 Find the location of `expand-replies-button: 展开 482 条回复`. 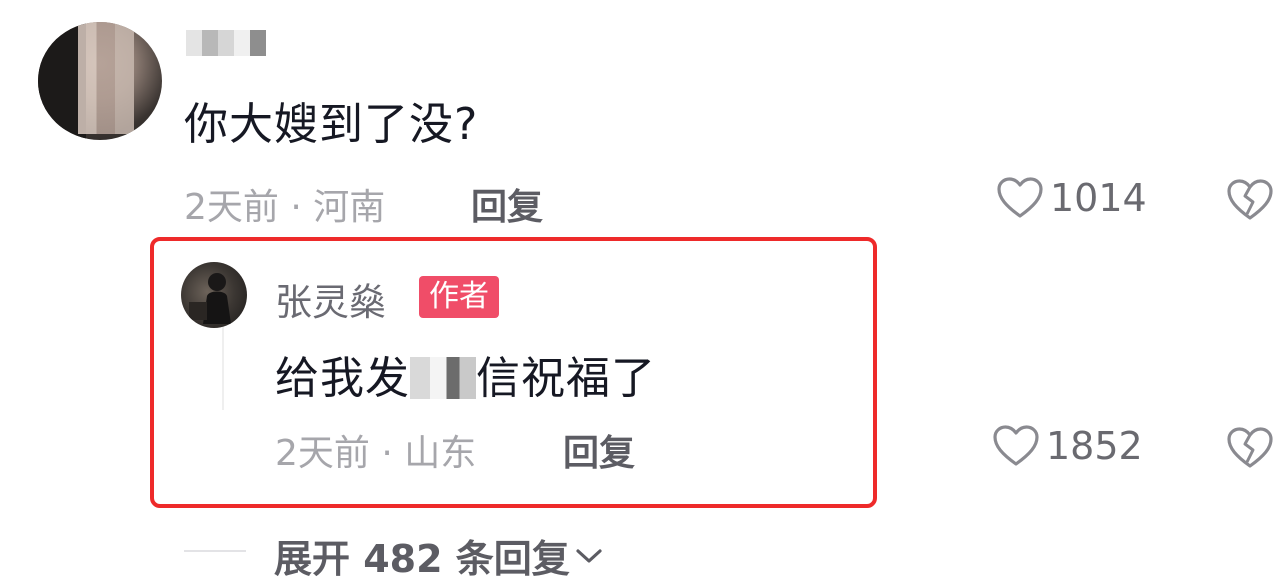

expand-replies-button: 展开 482 条回复 is located at coordinates (439, 555).